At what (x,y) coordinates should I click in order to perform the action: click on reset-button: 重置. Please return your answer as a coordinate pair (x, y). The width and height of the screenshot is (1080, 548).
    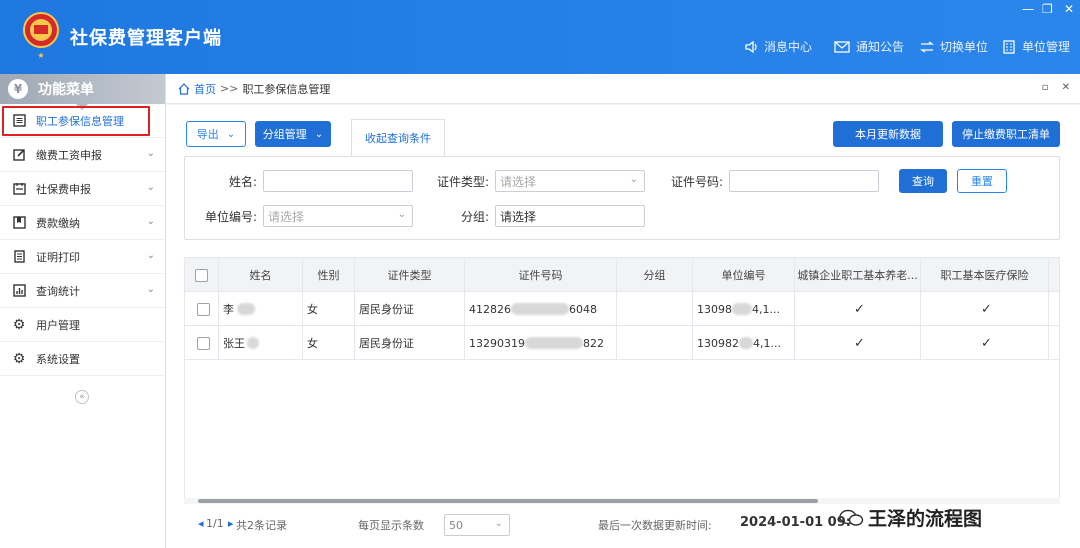
    Looking at the image, I should click on (982, 181).